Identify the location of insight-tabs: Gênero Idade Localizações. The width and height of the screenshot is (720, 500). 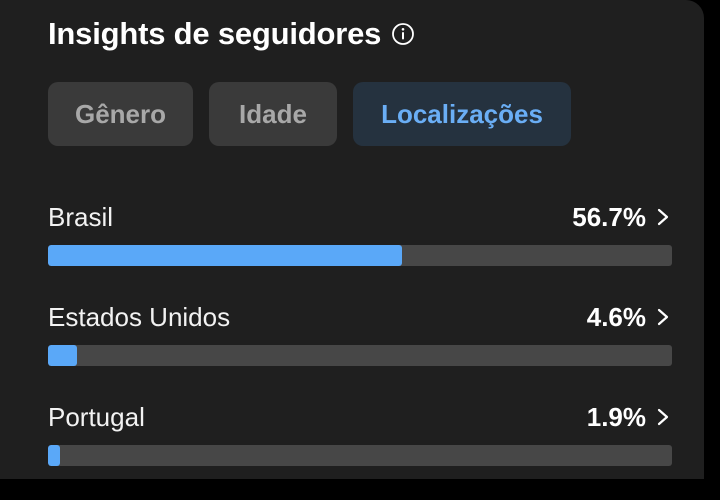
(309, 114).